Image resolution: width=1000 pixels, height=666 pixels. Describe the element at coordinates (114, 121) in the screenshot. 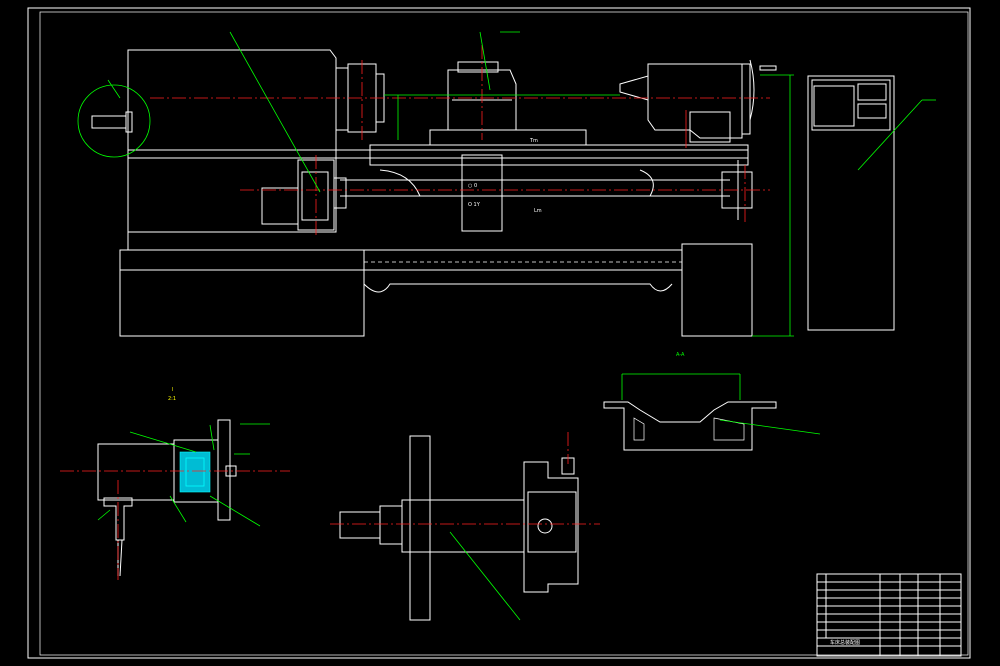

I see `detail-circle-I` at that location.